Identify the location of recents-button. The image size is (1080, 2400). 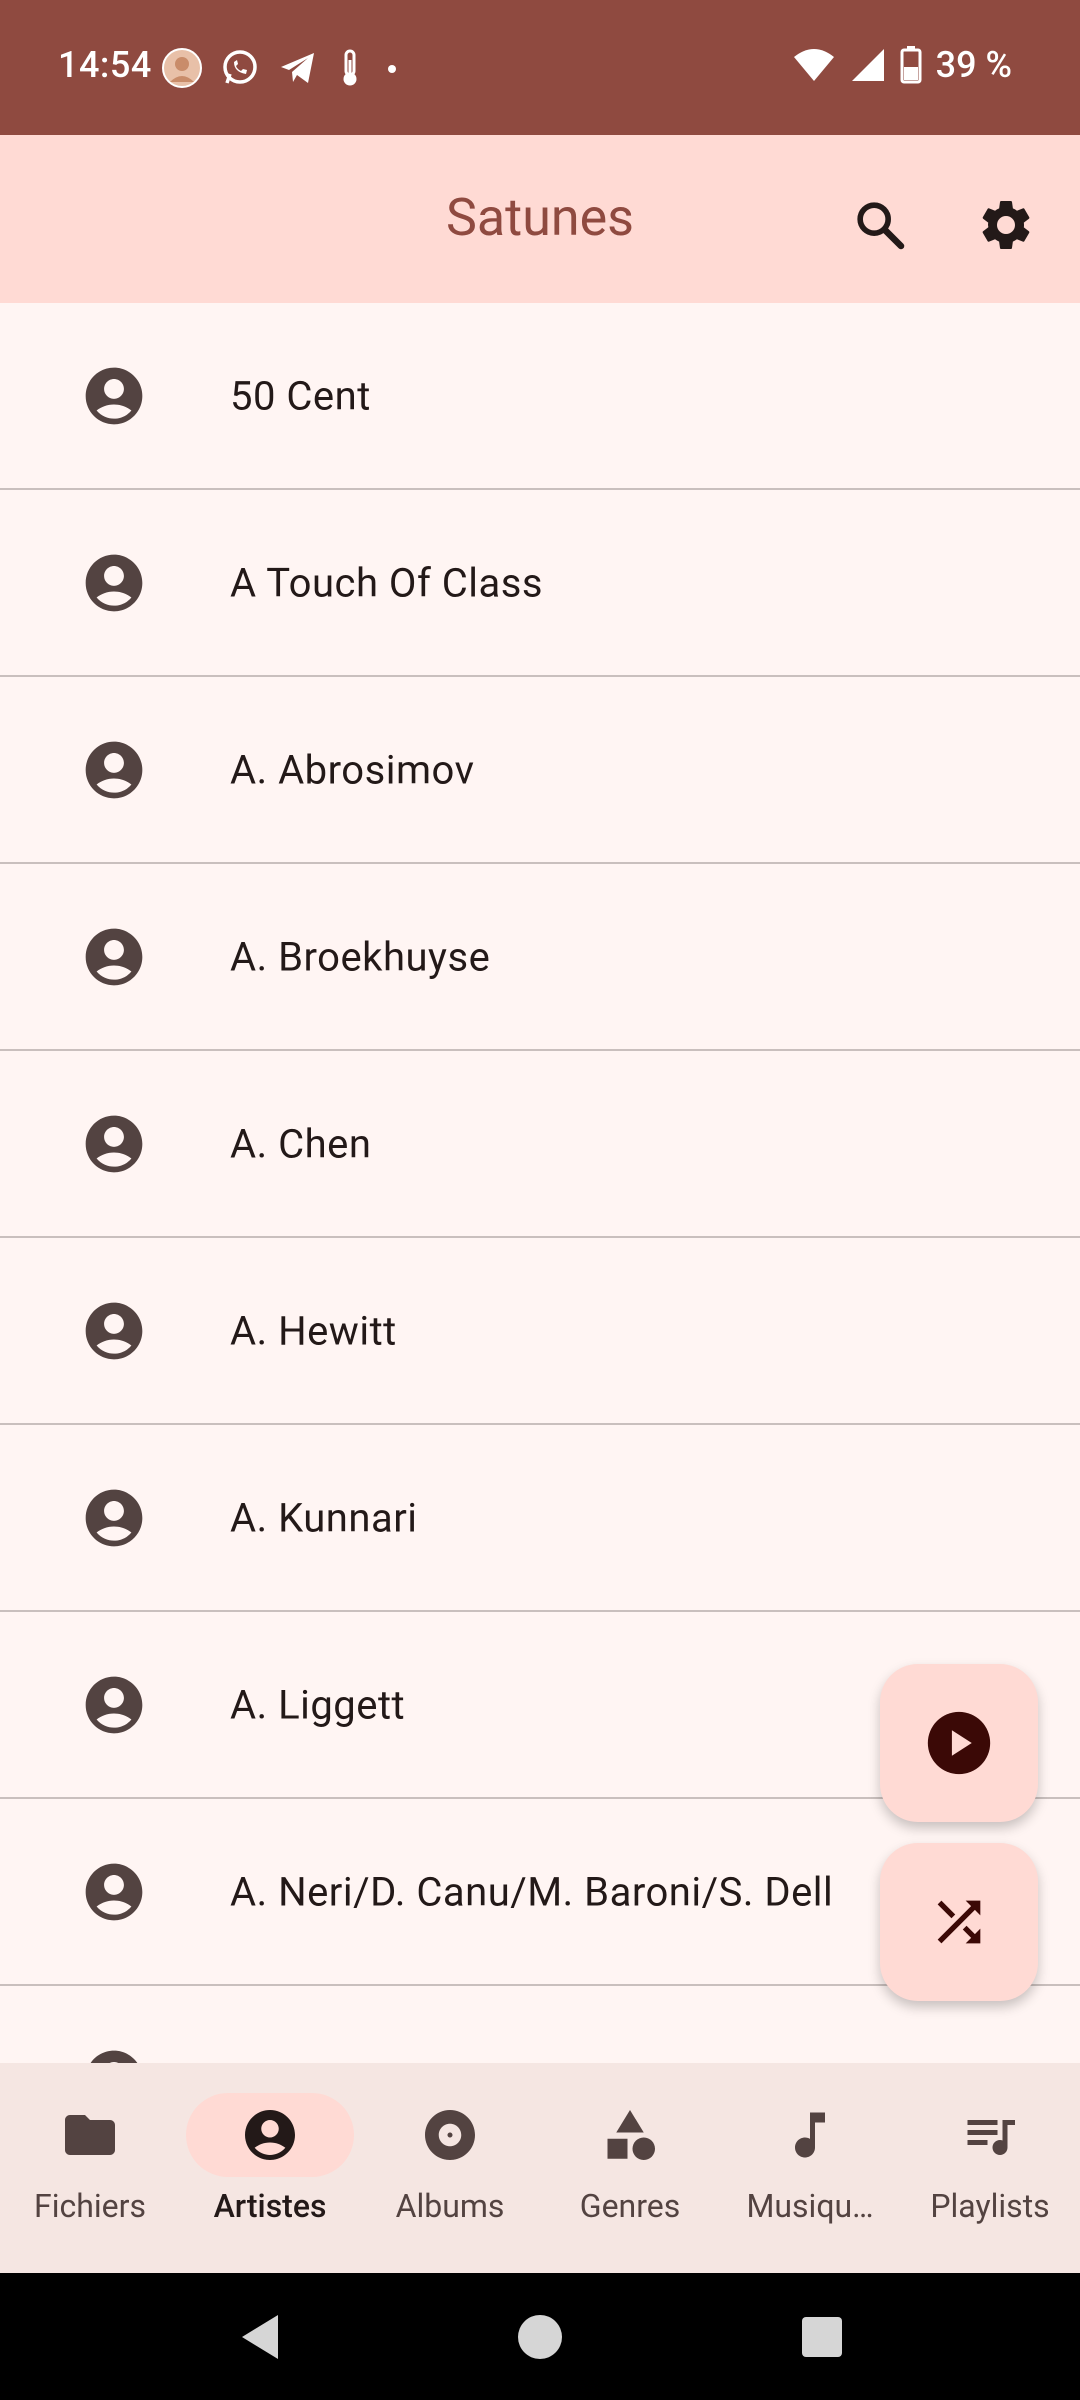
(822, 2336).